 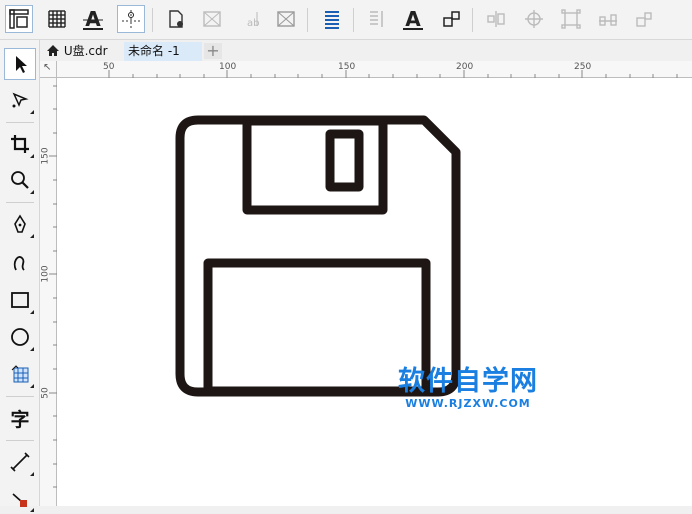 I want to click on text-align-icon, so click(x=332, y=19).